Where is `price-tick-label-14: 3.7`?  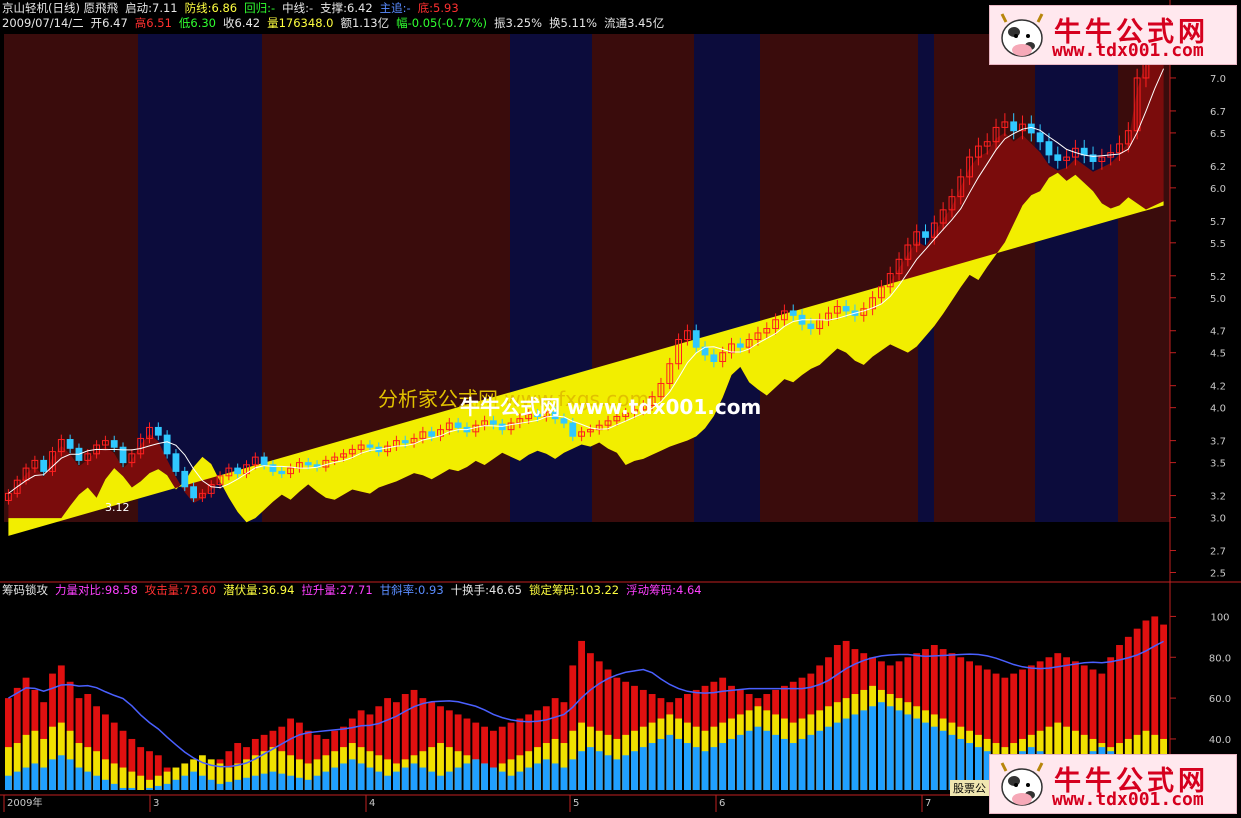 price-tick-label-14: 3.7 is located at coordinates (1218, 442).